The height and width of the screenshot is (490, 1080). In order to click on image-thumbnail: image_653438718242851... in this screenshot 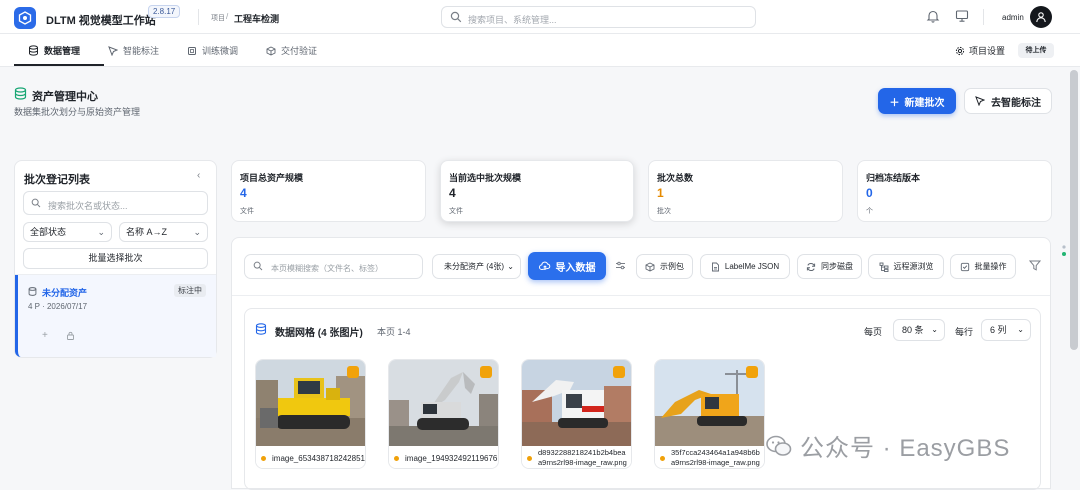, I will do `click(310, 414)`.